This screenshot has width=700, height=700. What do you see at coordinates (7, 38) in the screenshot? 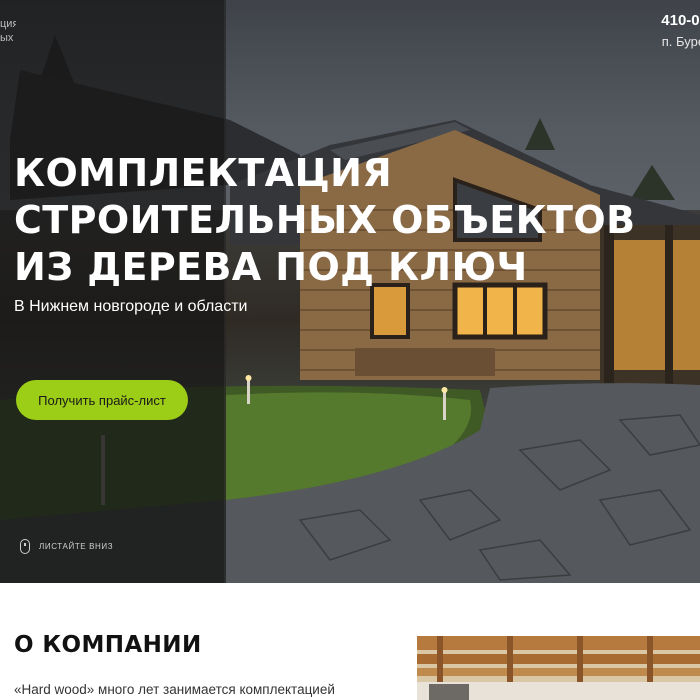
I see `brand-tagline-line: ых` at bounding box center [7, 38].